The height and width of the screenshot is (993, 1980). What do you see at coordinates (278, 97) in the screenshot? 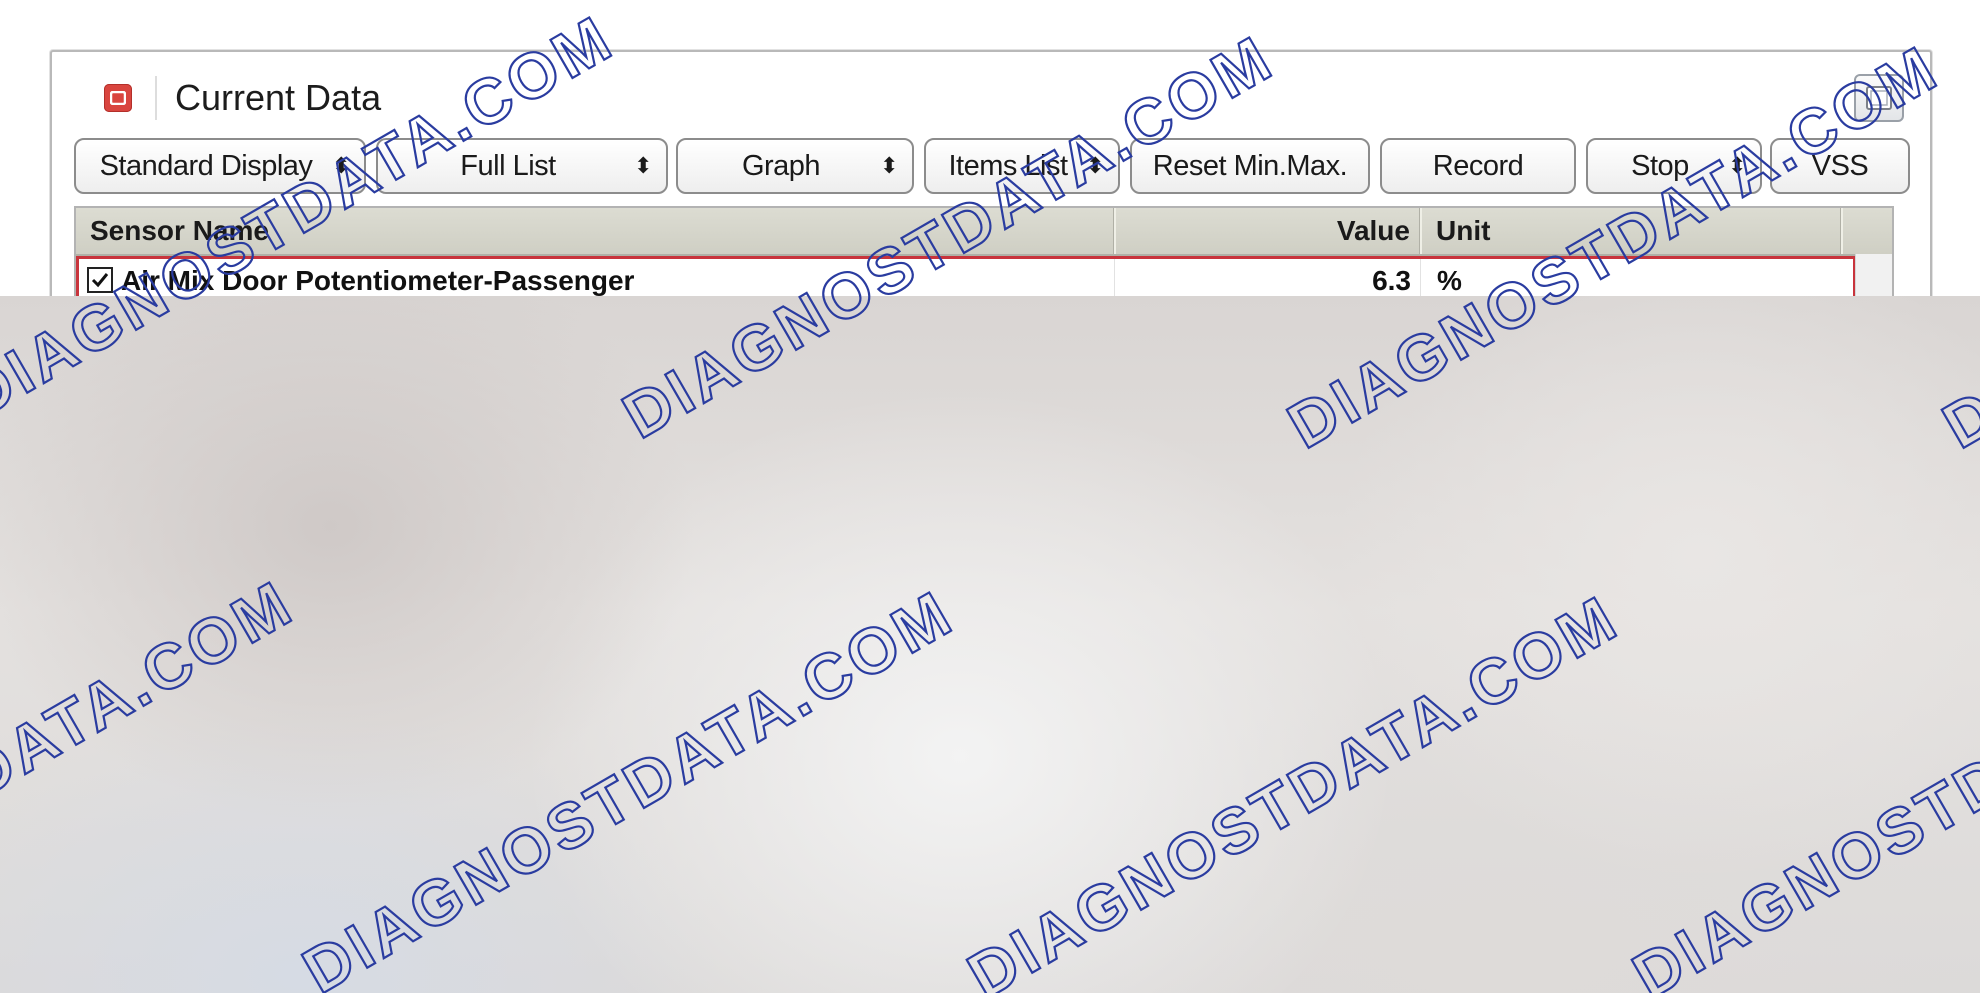
I see `window-title: Current Data` at bounding box center [278, 97].